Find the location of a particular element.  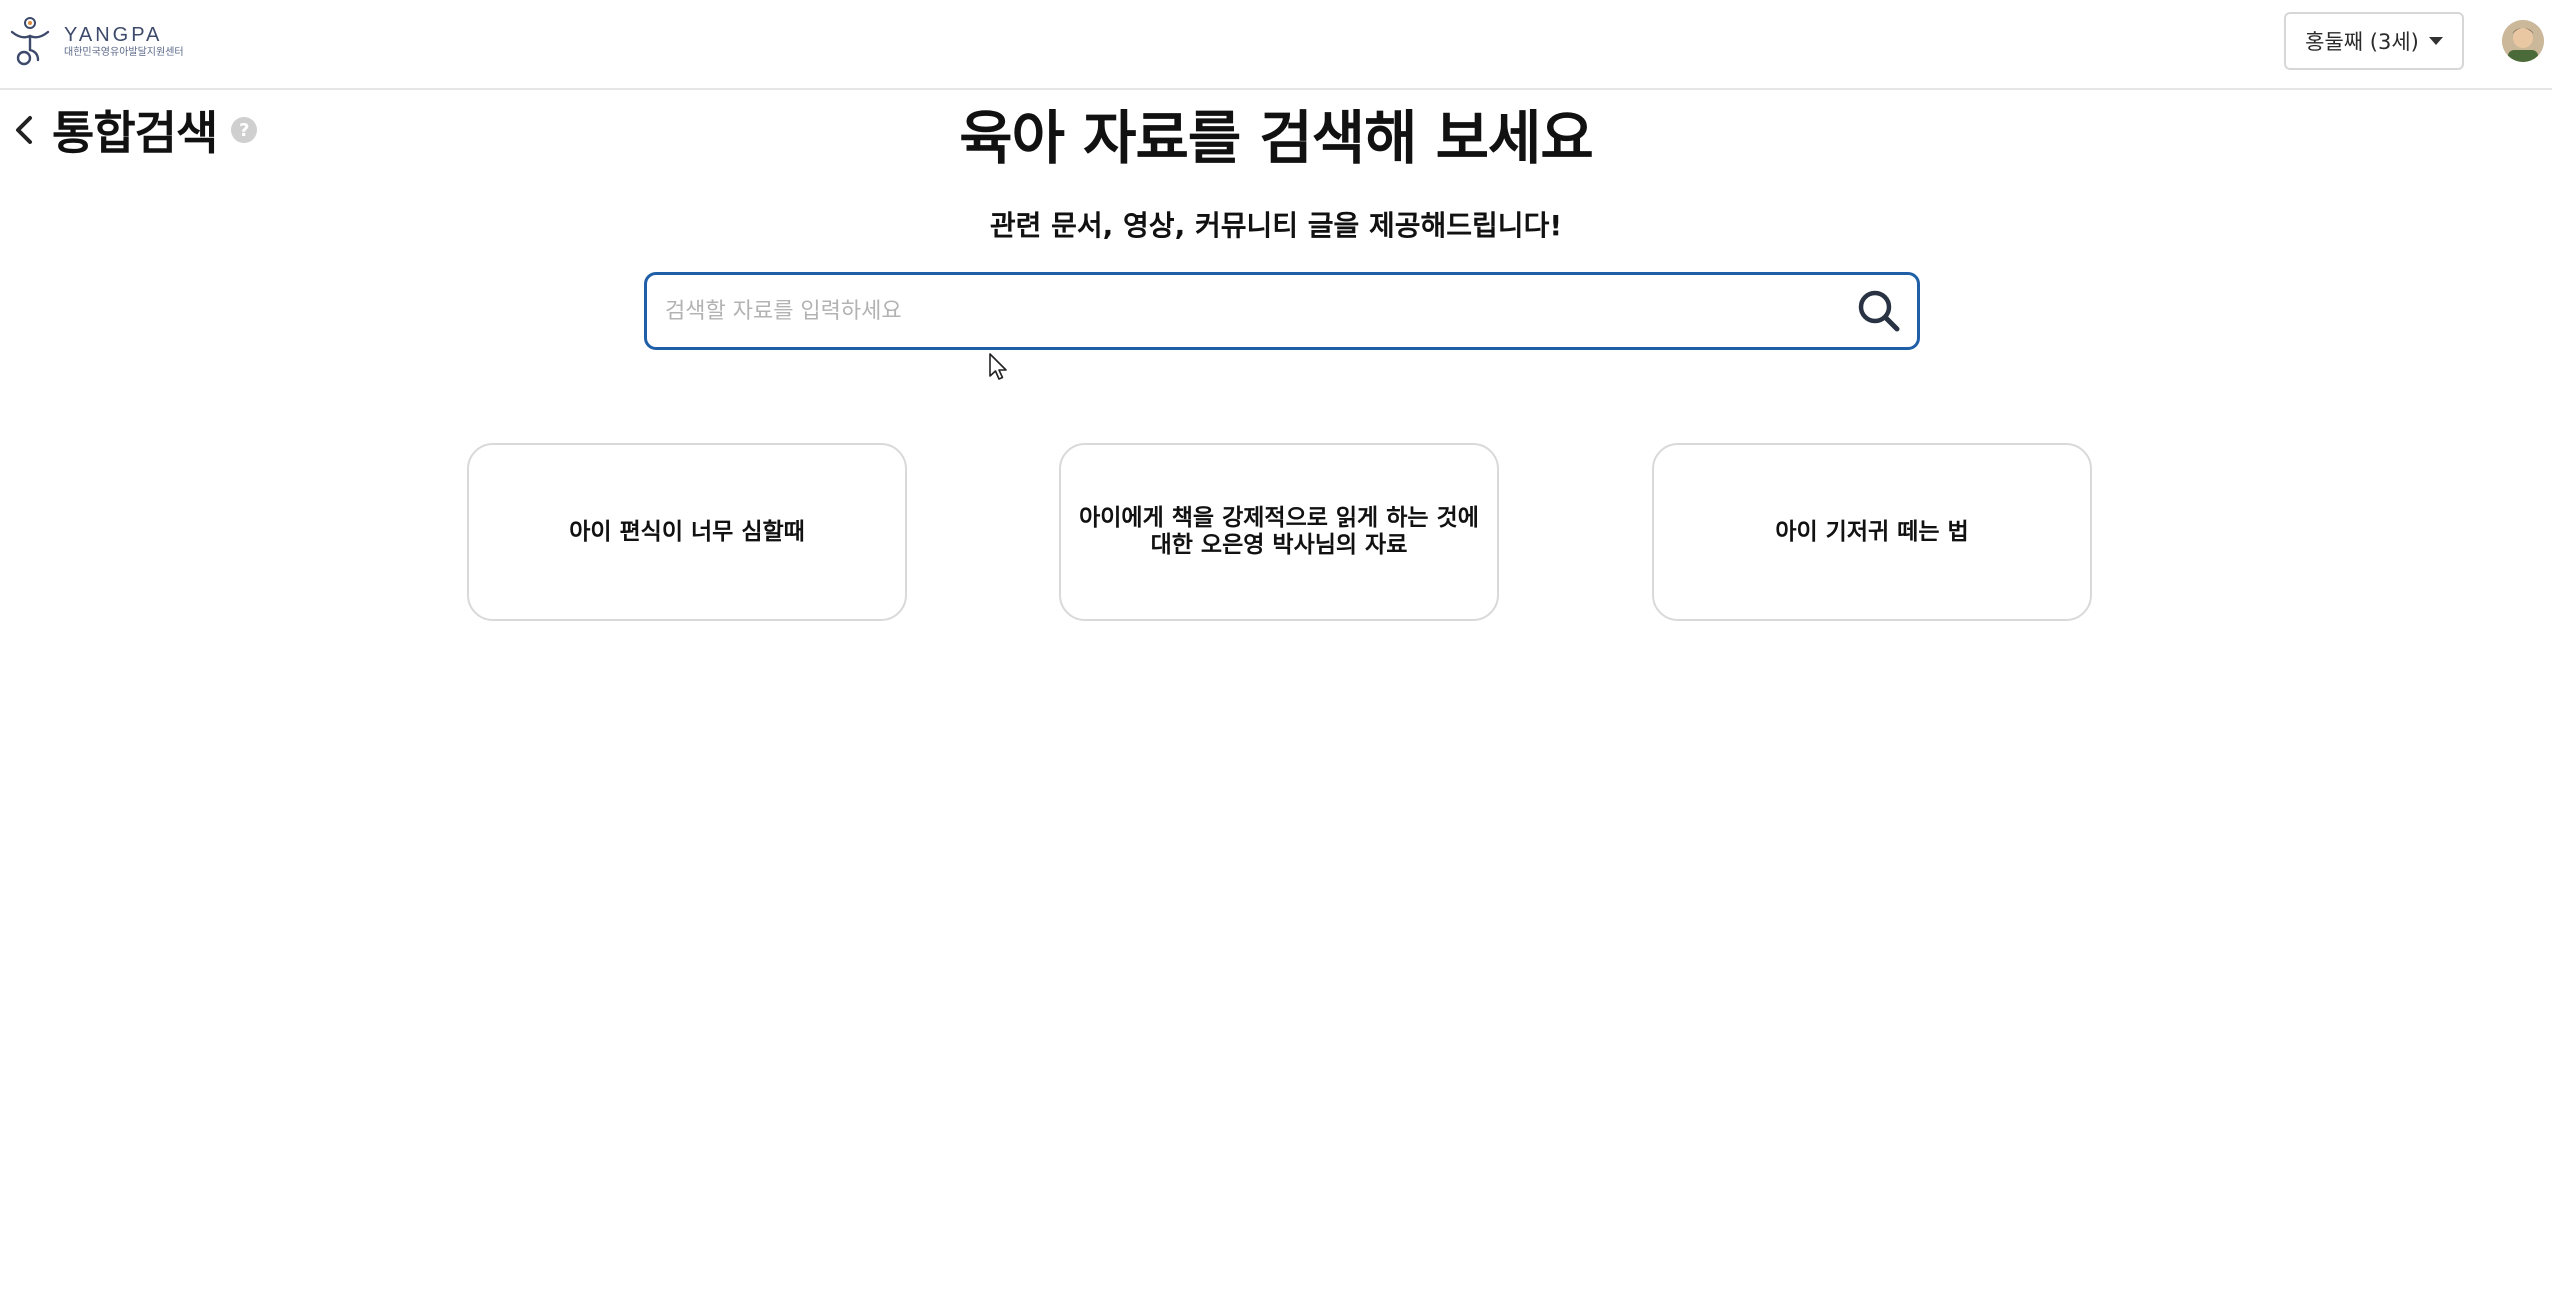

search-icon is located at coordinates (1879, 311).